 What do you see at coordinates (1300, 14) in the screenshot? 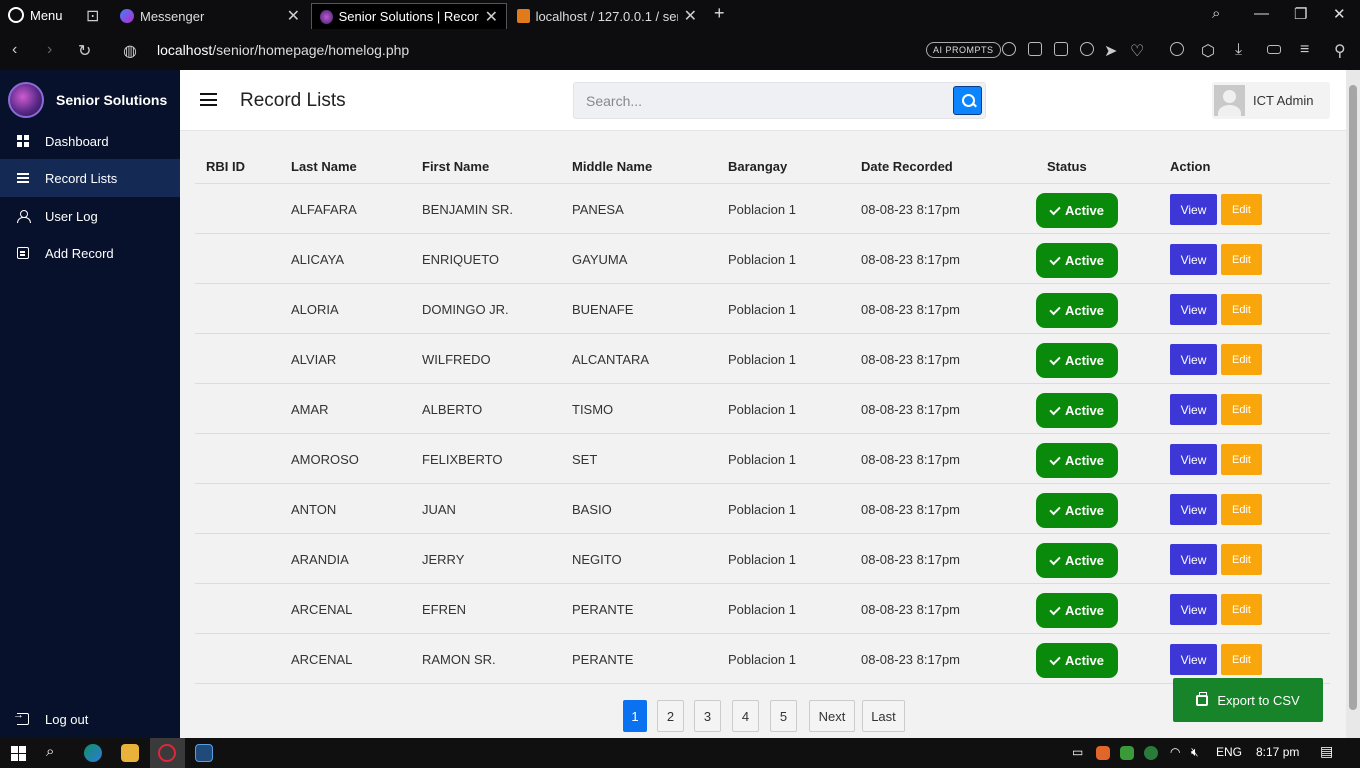
I see `restore-icon: ❐` at bounding box center [1300, 14].